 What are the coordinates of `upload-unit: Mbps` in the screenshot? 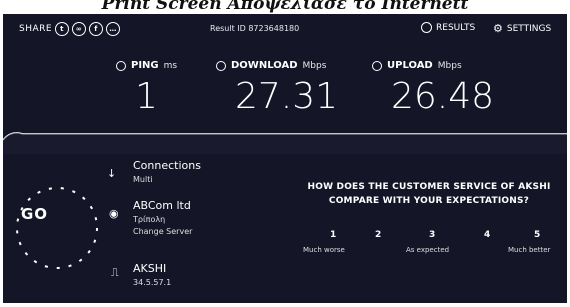 It's located at (449, 65).